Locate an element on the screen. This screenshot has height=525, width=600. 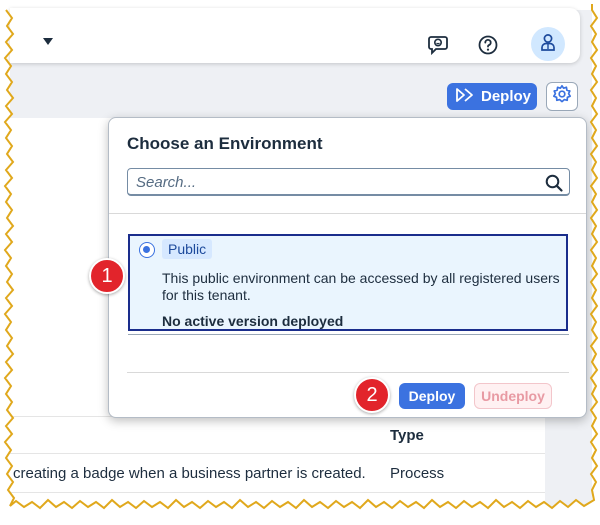
column-header-type: Type is located at coordinates (407, 435).